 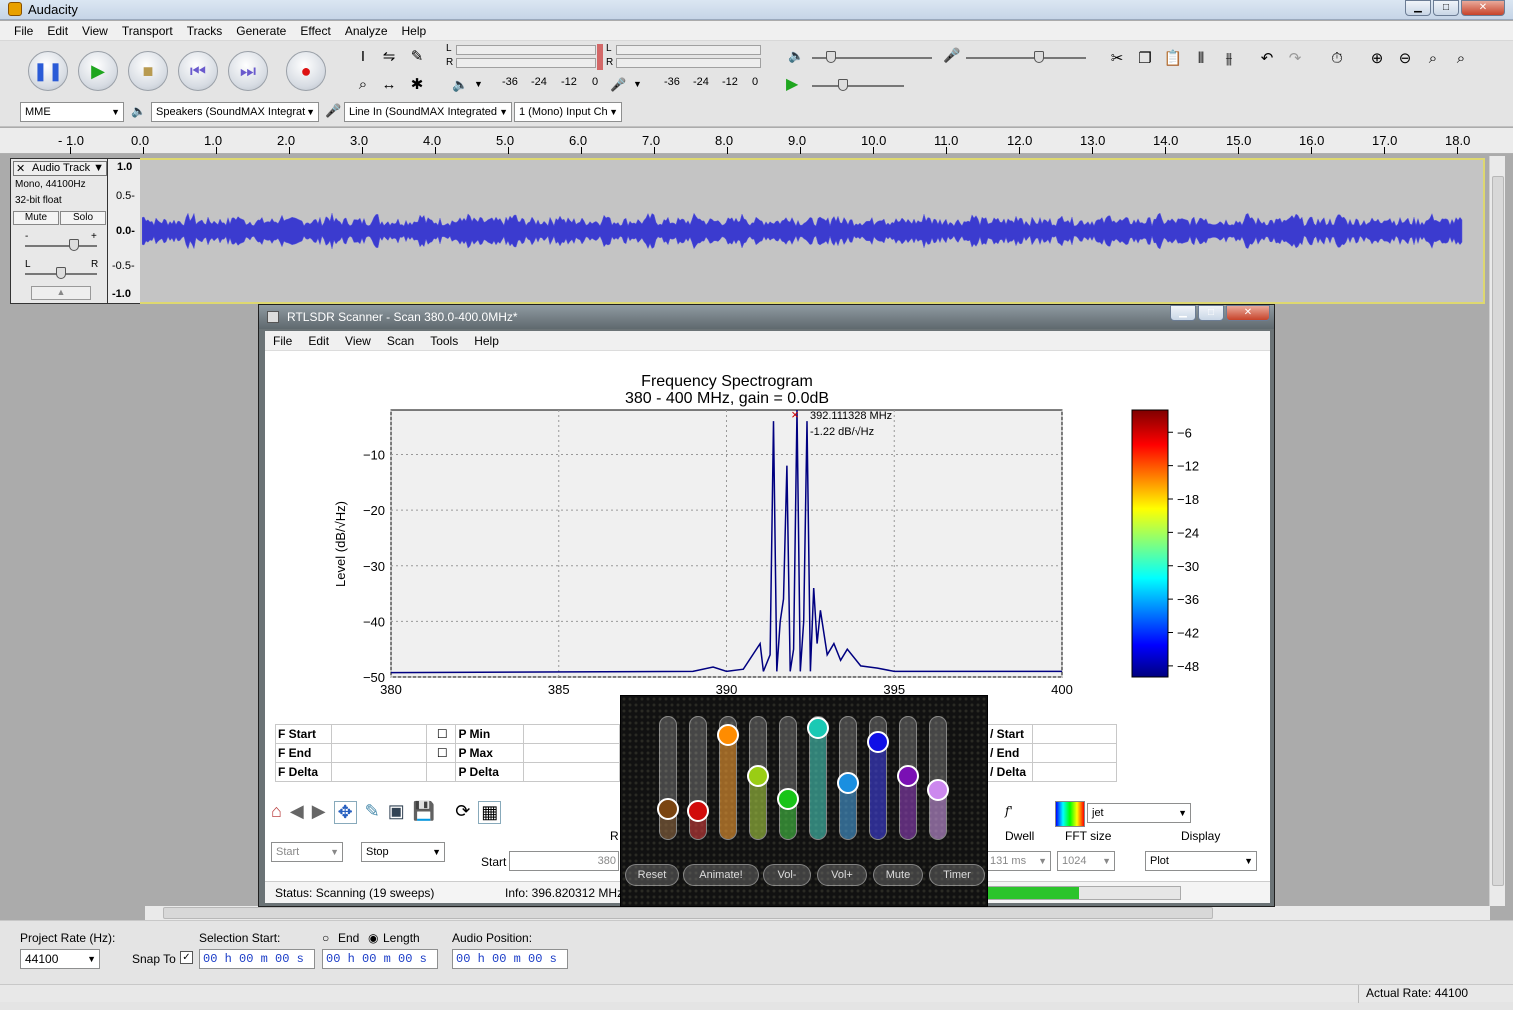 I want to click on sync-lock-icon: ⏱, so click(x=1337, y=58).